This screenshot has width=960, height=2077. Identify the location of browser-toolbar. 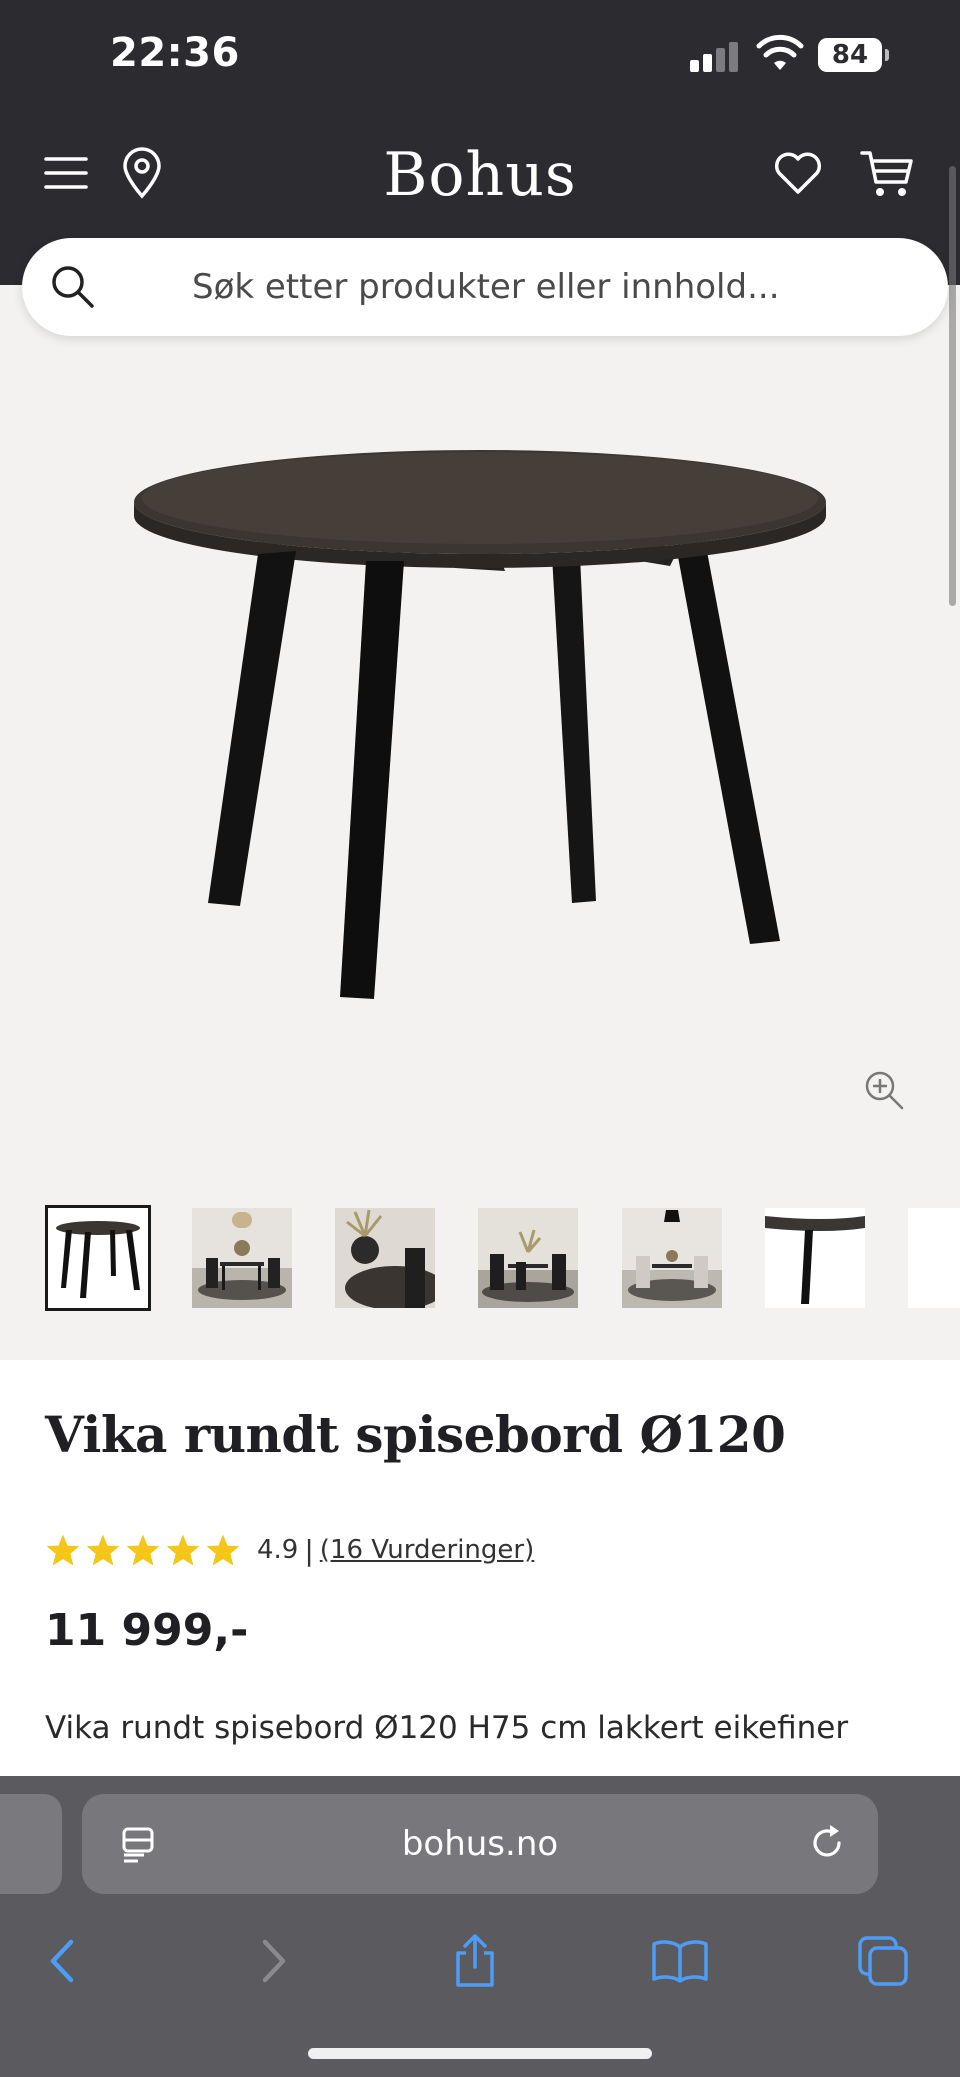
(480, 1961).